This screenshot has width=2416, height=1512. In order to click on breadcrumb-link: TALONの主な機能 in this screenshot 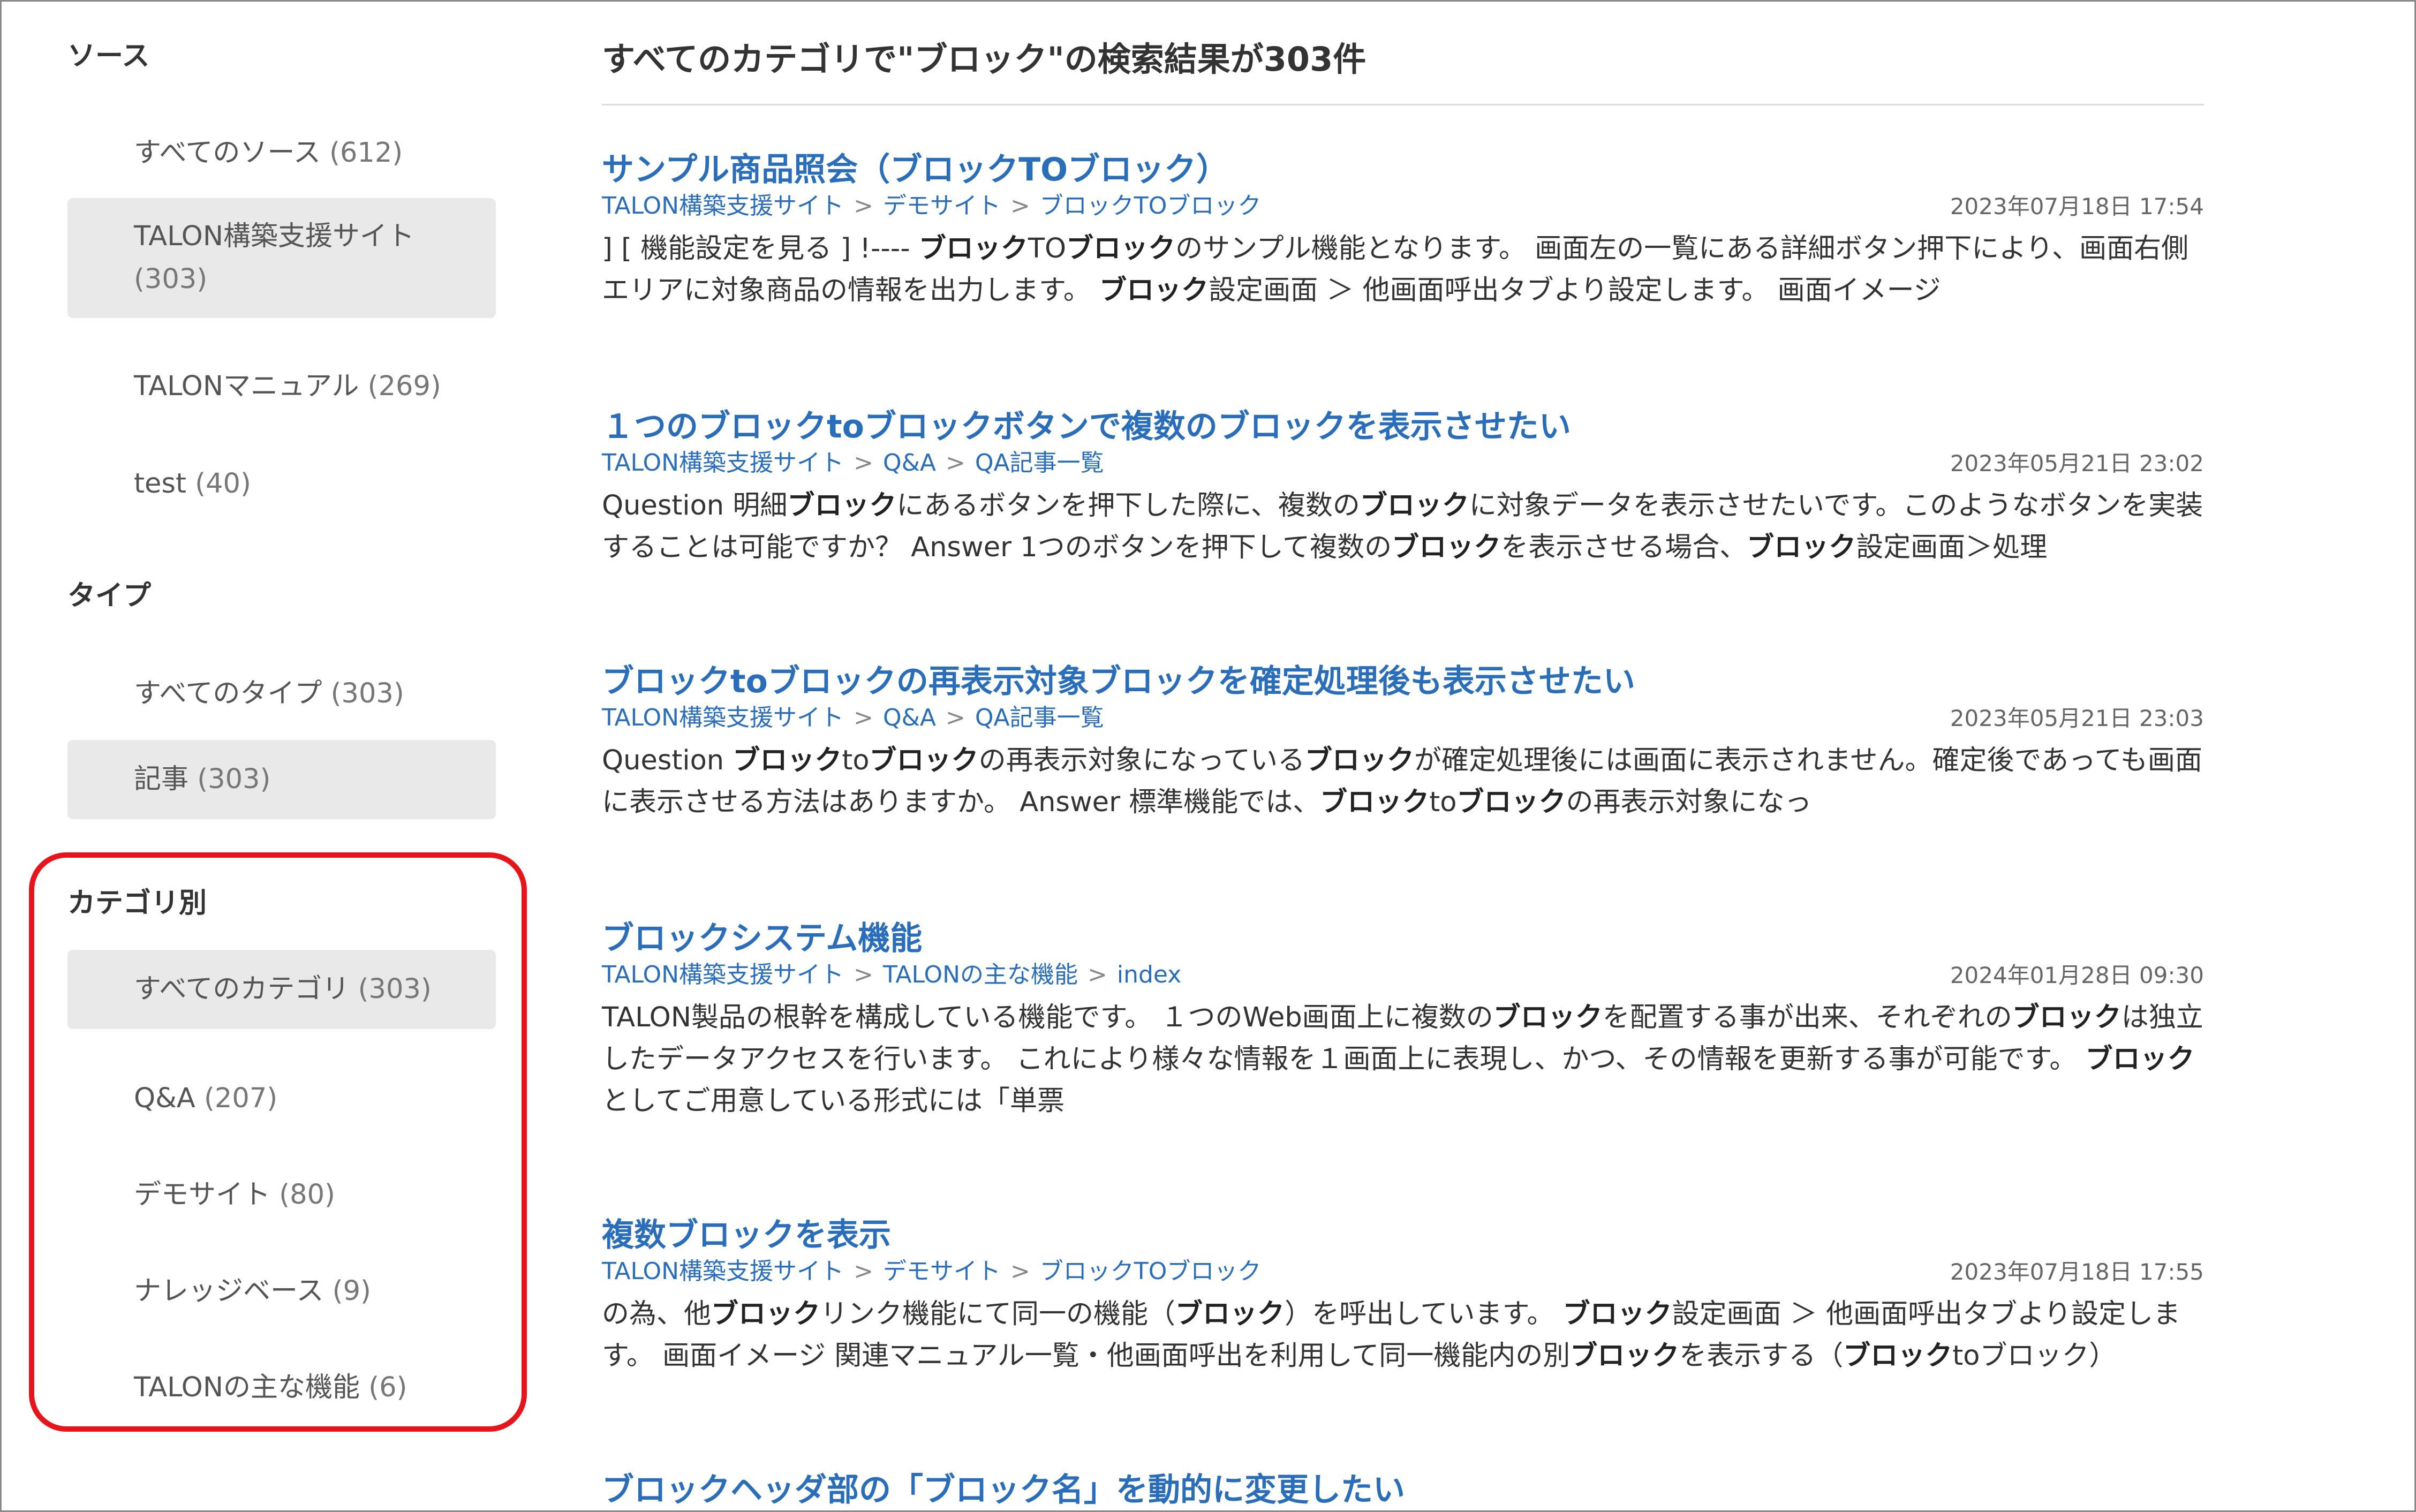, I will do `click(980, 974)`.